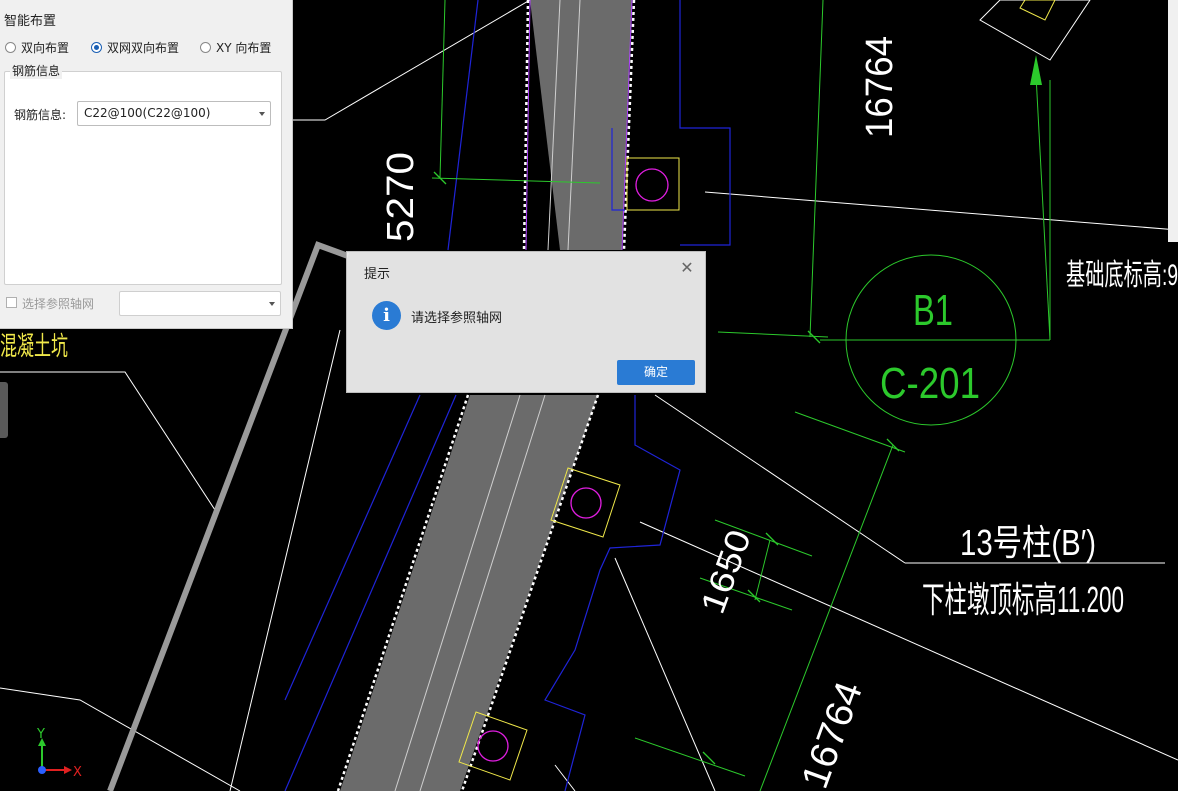 The width and height of the screenshot is (1178, 791). Describe the element at coordinates (401, 197) in the screenshot. I see `dim-5270: 5270` at that location.